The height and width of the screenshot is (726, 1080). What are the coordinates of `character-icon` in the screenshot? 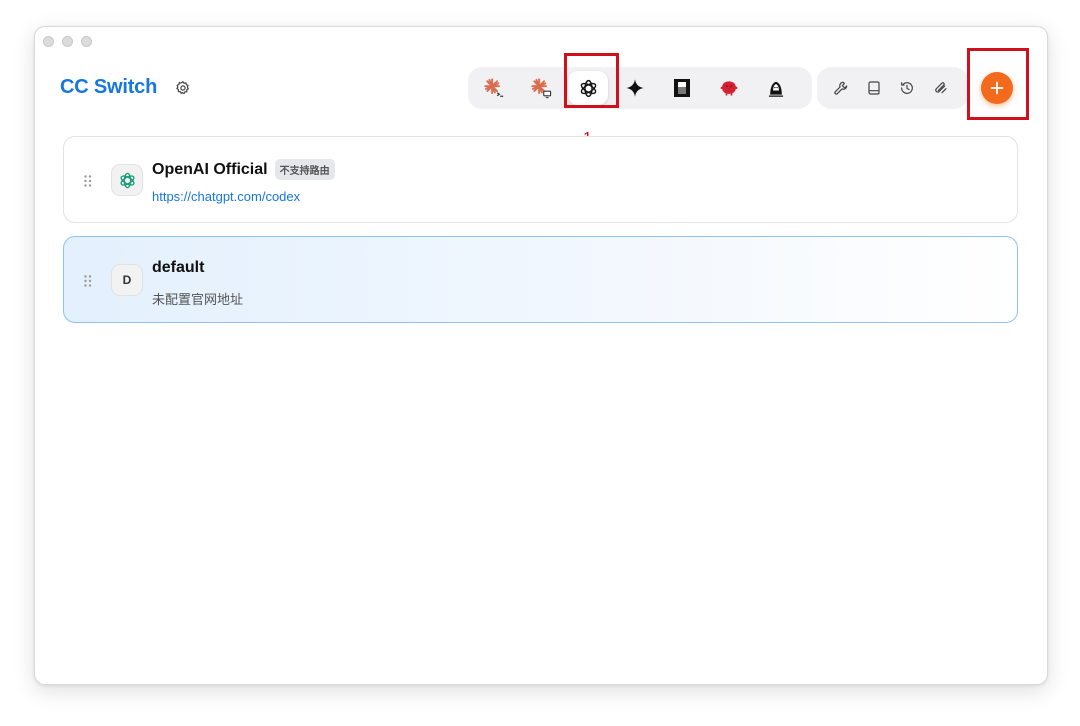 It's located at (776, 89).